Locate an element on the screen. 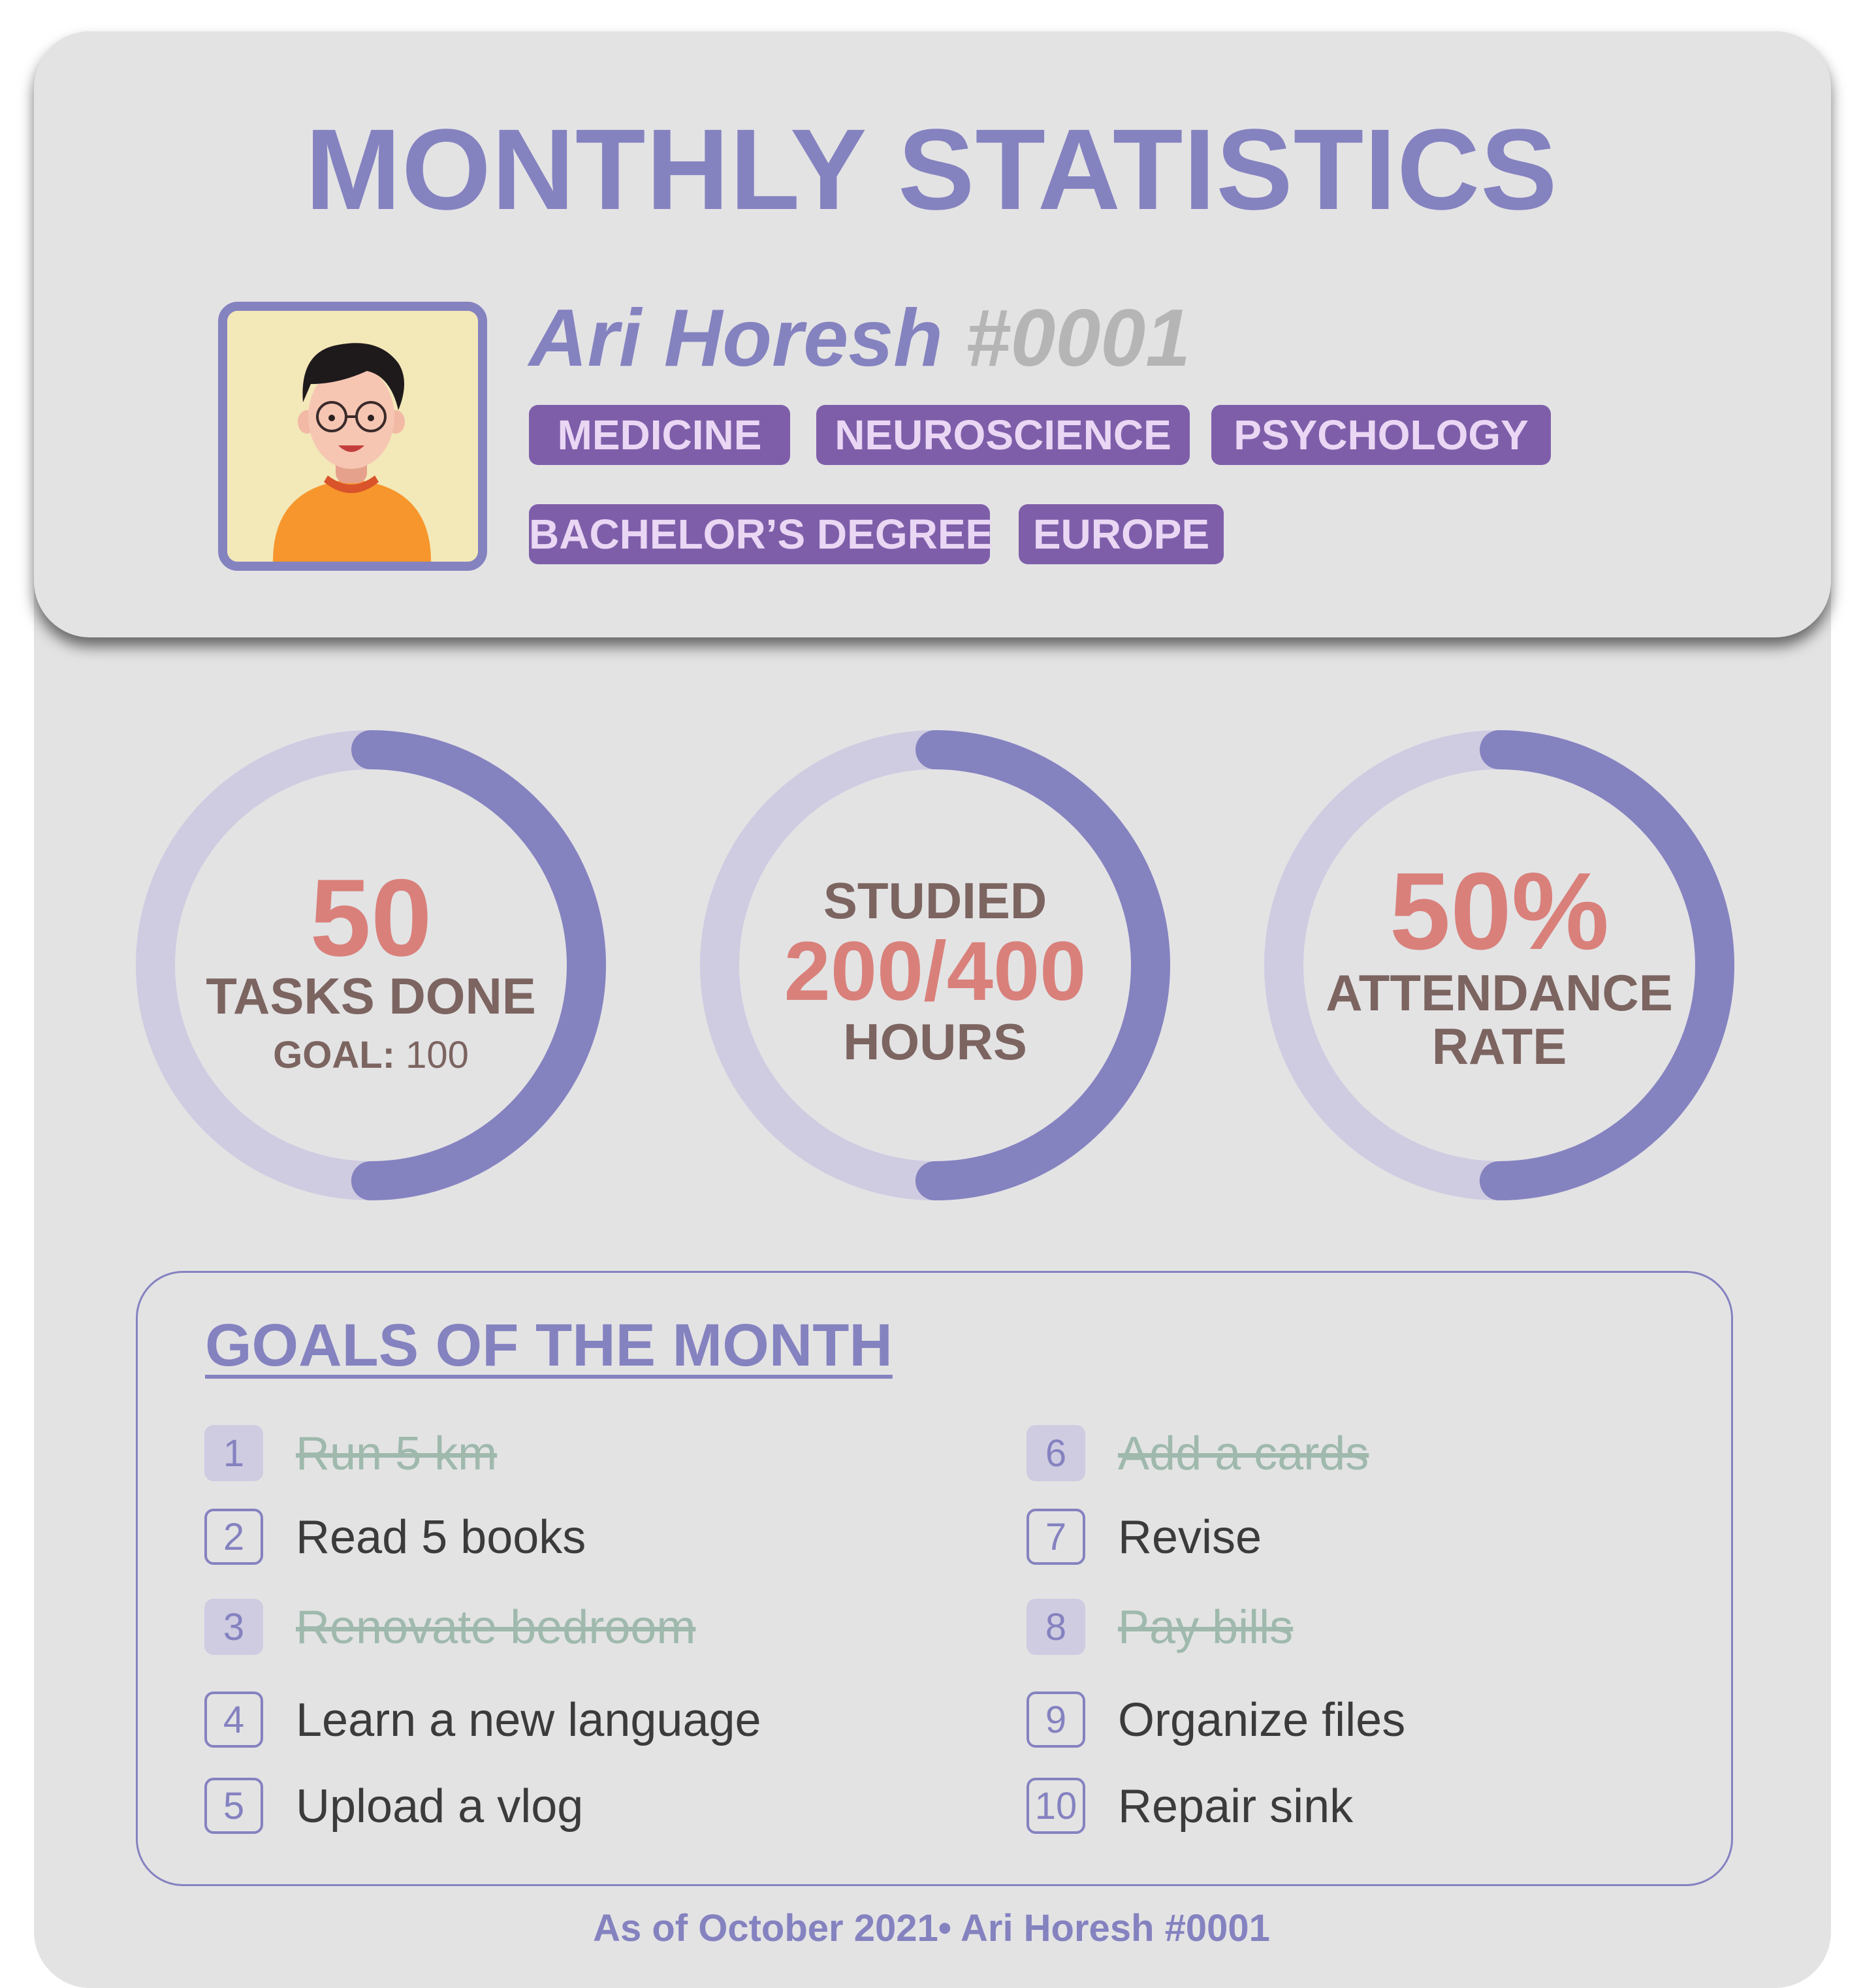 The height and width of the screenshot is (1988, 1863). hours-ring: STUDIED 200/400 HOURS is located at coordinates (935, 965).